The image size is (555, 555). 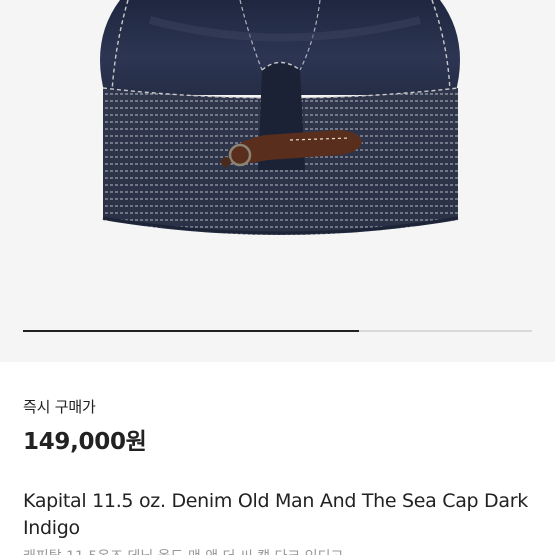 What do you see at coordinates (59, 407) in the screenshot?
I see `price-label: 즉시 구매가` at bounding box center [59, 407].